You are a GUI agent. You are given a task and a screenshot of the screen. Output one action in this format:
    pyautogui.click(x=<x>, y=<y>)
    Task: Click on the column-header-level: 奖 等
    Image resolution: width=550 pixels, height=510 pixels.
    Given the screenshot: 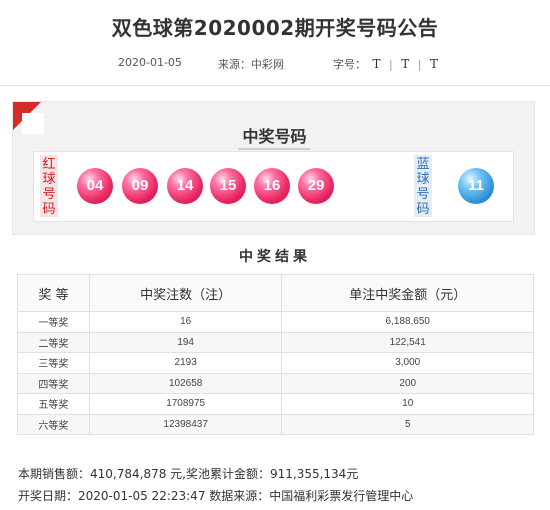 What is the action you would take?
    pyautogui.click(x=53, y=293)
    